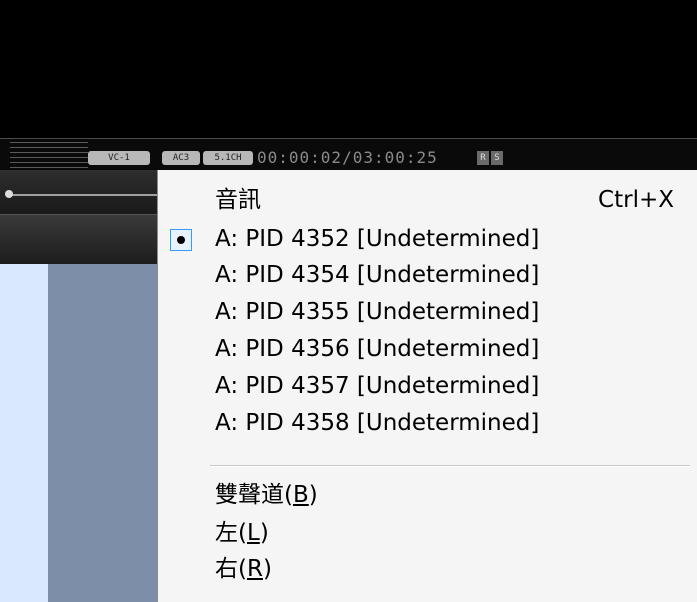 The width and height of the screenshot is (697, 602). I want to click on menu-item-track-4354: A: PID 4354 [Undetermined], so click(427, 276).